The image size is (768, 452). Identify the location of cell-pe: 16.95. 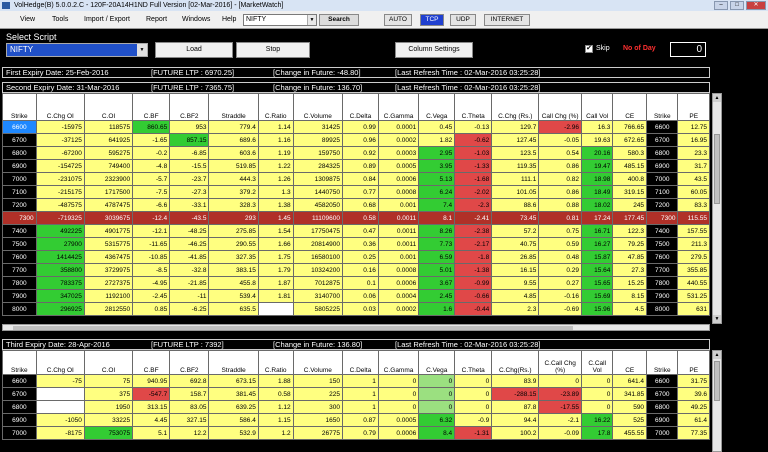
(693, 140).